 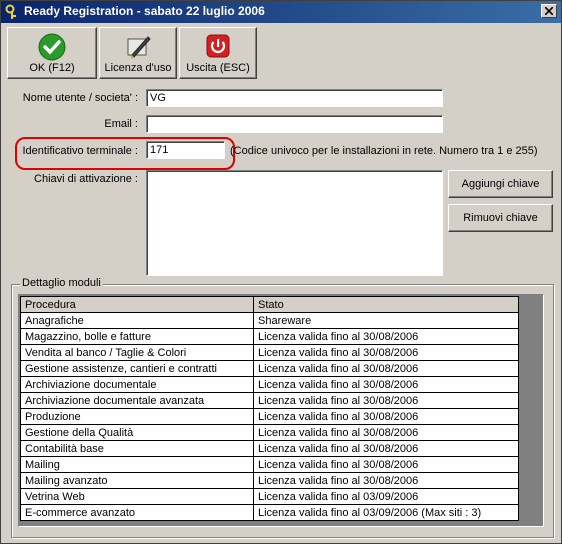 I want to click on add-key-button: Aggiungi chiave, so click(x=500, y=184).